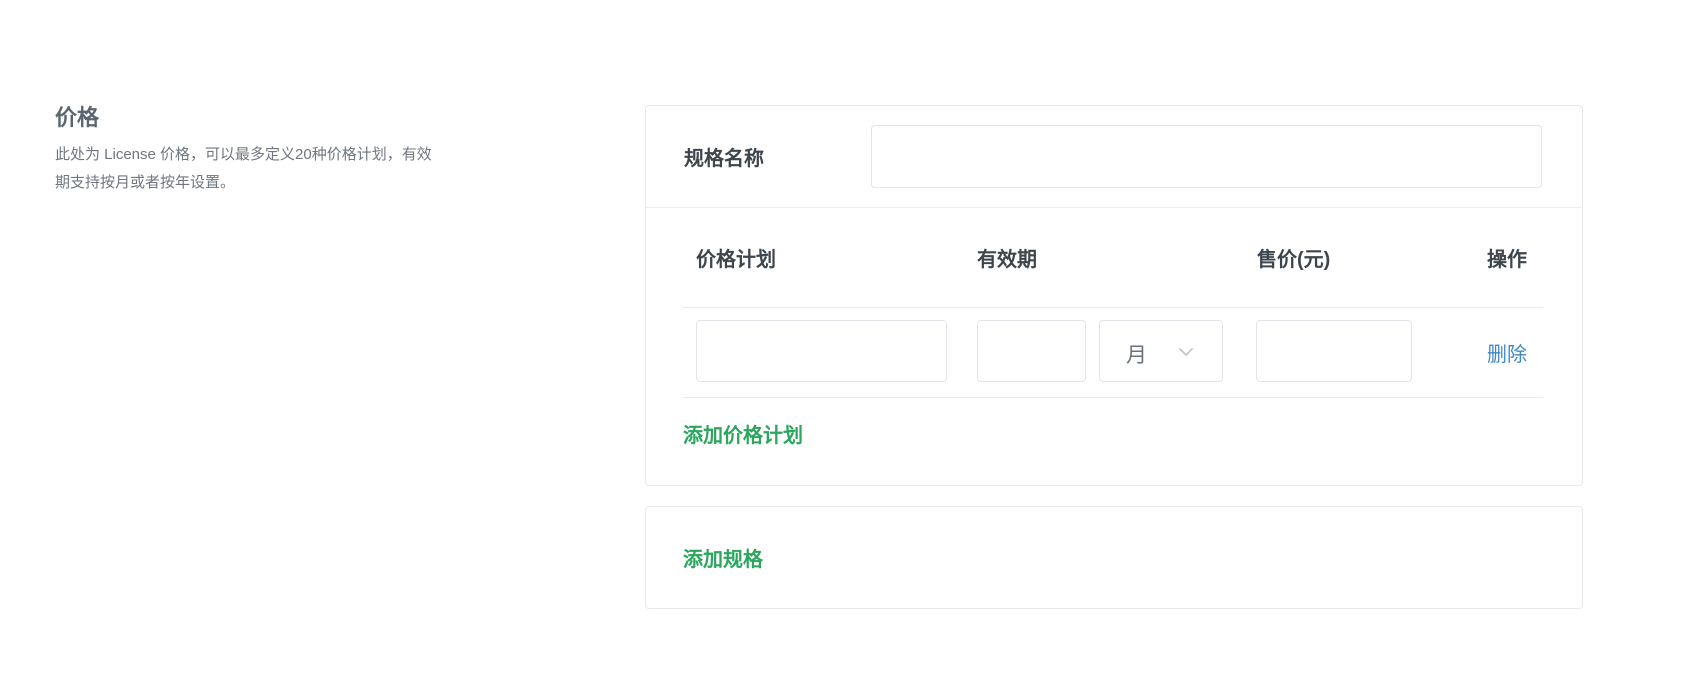  What do you see at coordinates (1136, 355) in the screenshot?
I see `validity-unit-value: 月` at bounding box center [1136, 355].